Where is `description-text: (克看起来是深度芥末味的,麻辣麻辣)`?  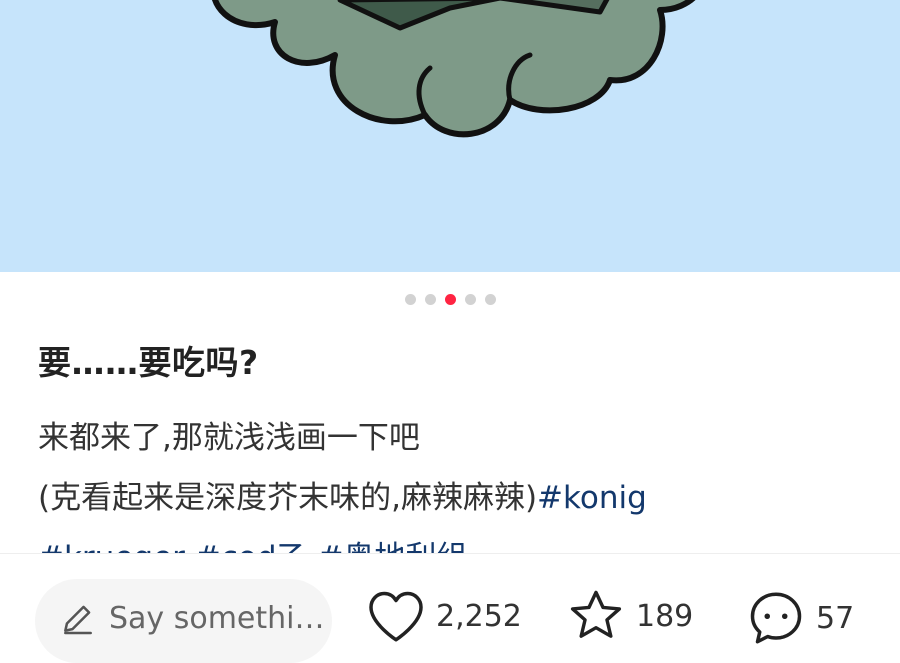
description-text: (克看起来是深度芥末味的,麻辣麻辣) is located at coordinates (288, 498).